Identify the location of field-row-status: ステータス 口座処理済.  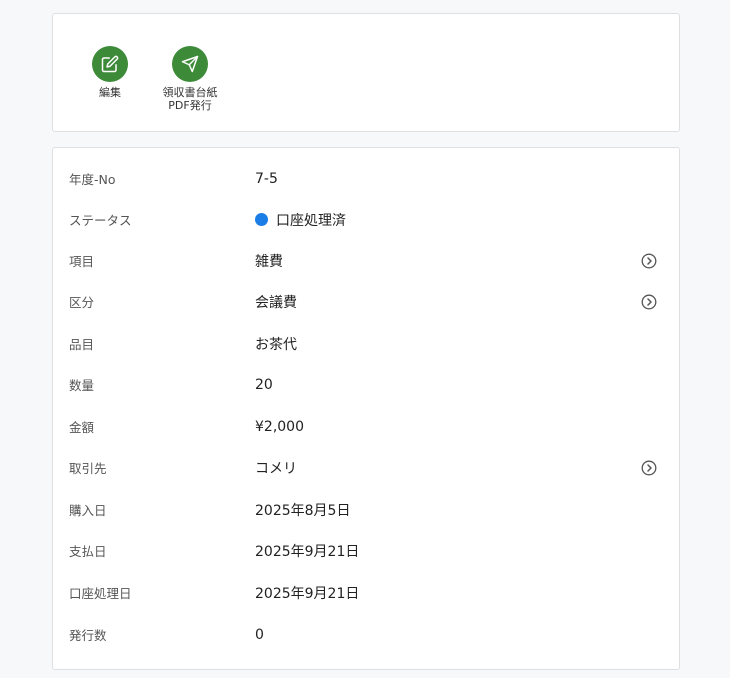
(366, 219).